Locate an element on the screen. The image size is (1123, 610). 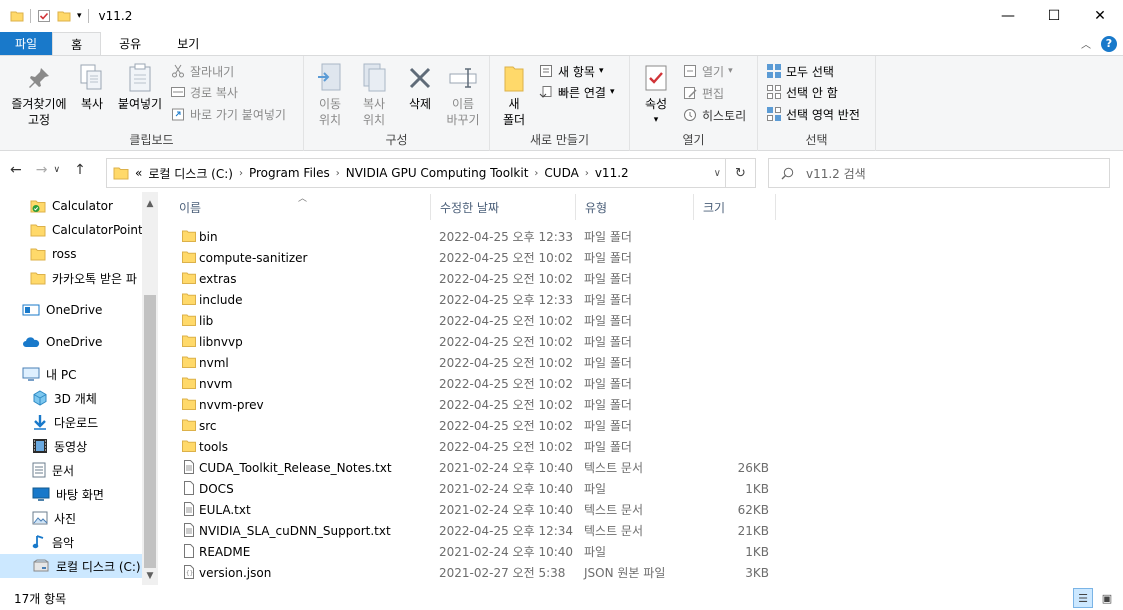
paste-shortcut-button: 바로 가기 붙여넣기 is located at coordinates (228, 114).